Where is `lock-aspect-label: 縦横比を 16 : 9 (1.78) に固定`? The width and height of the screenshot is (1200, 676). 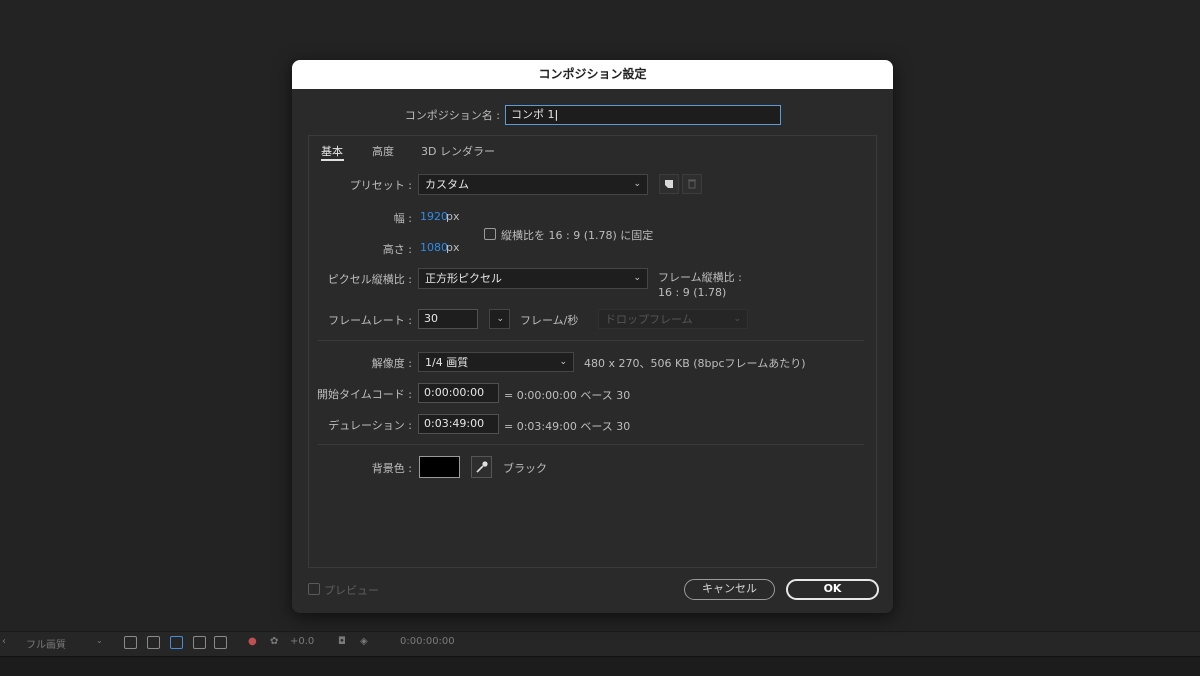 lock-aspect-label: 縦横比を 16 : 9 (1.78) に固定 is located at coordinates (577, 235).